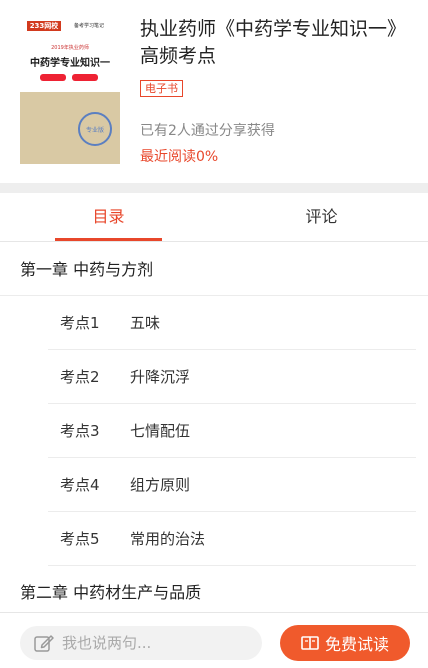  Describe the element at coordinates (214, 188) in the screenshot. I see `section-divider` at that location.